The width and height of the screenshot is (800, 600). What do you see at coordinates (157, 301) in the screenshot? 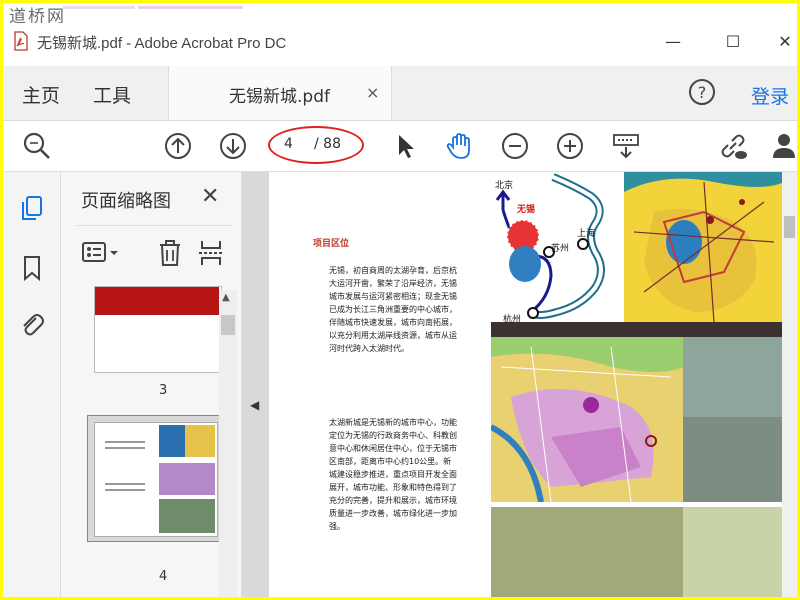
I see `thumbnail-header` at bounding box center [157, 301].